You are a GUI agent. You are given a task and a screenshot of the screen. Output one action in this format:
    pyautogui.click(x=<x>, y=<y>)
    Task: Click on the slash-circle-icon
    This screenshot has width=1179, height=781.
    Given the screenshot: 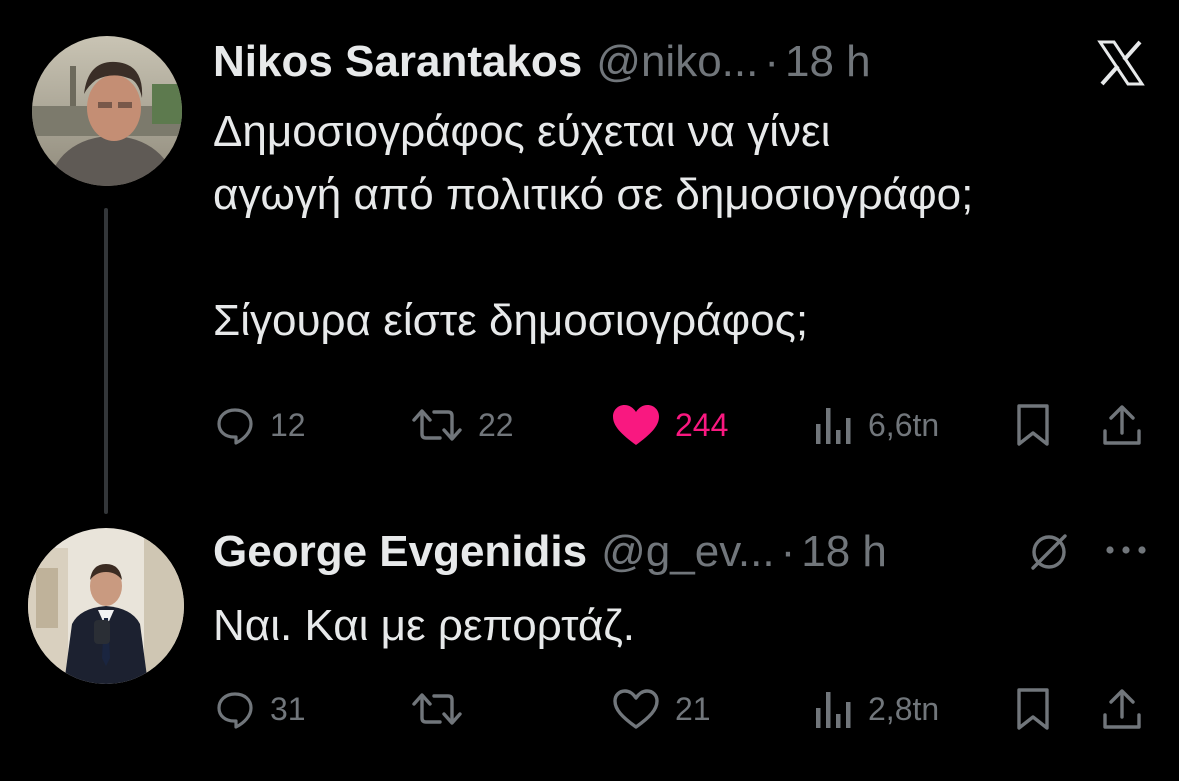 What is the action you would take?
    pyautogui.click(x=1049, y=554)
    